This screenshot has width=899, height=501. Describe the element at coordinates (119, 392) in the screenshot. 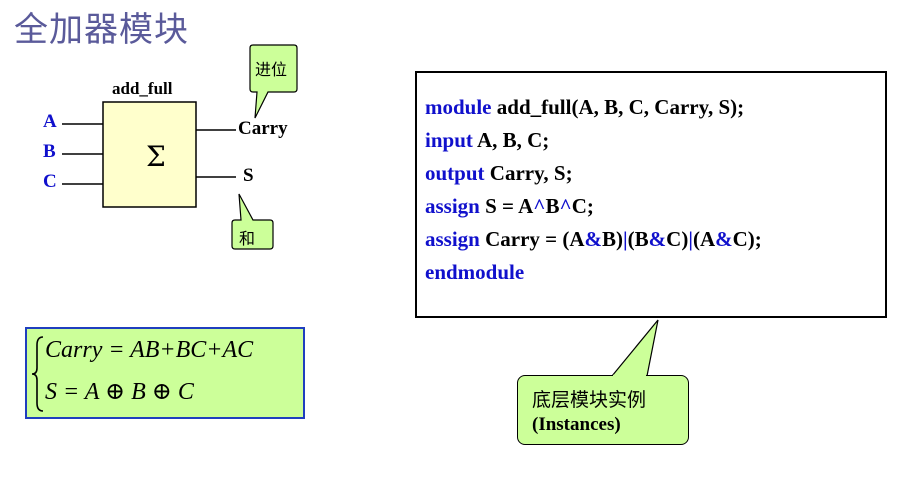

I see `sum-equation: S = A ⊕ B ⊕ C` at that location.